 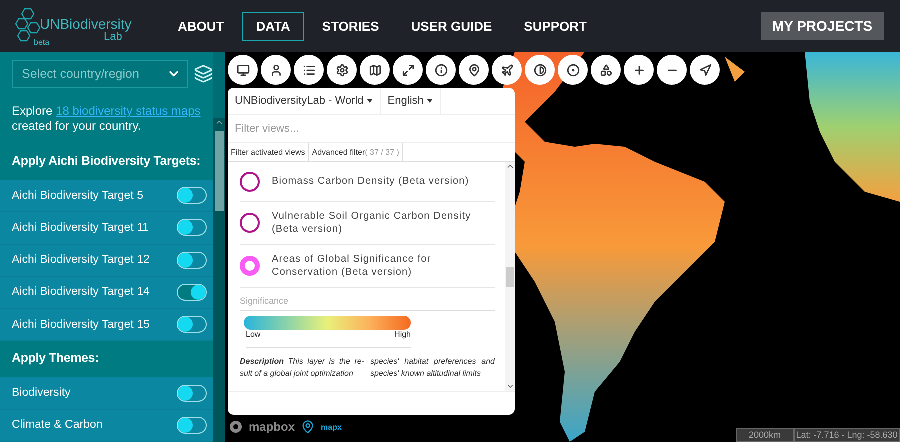 I want to click on toggle-label: Climate & Carbon, so click(x=57, y=425).